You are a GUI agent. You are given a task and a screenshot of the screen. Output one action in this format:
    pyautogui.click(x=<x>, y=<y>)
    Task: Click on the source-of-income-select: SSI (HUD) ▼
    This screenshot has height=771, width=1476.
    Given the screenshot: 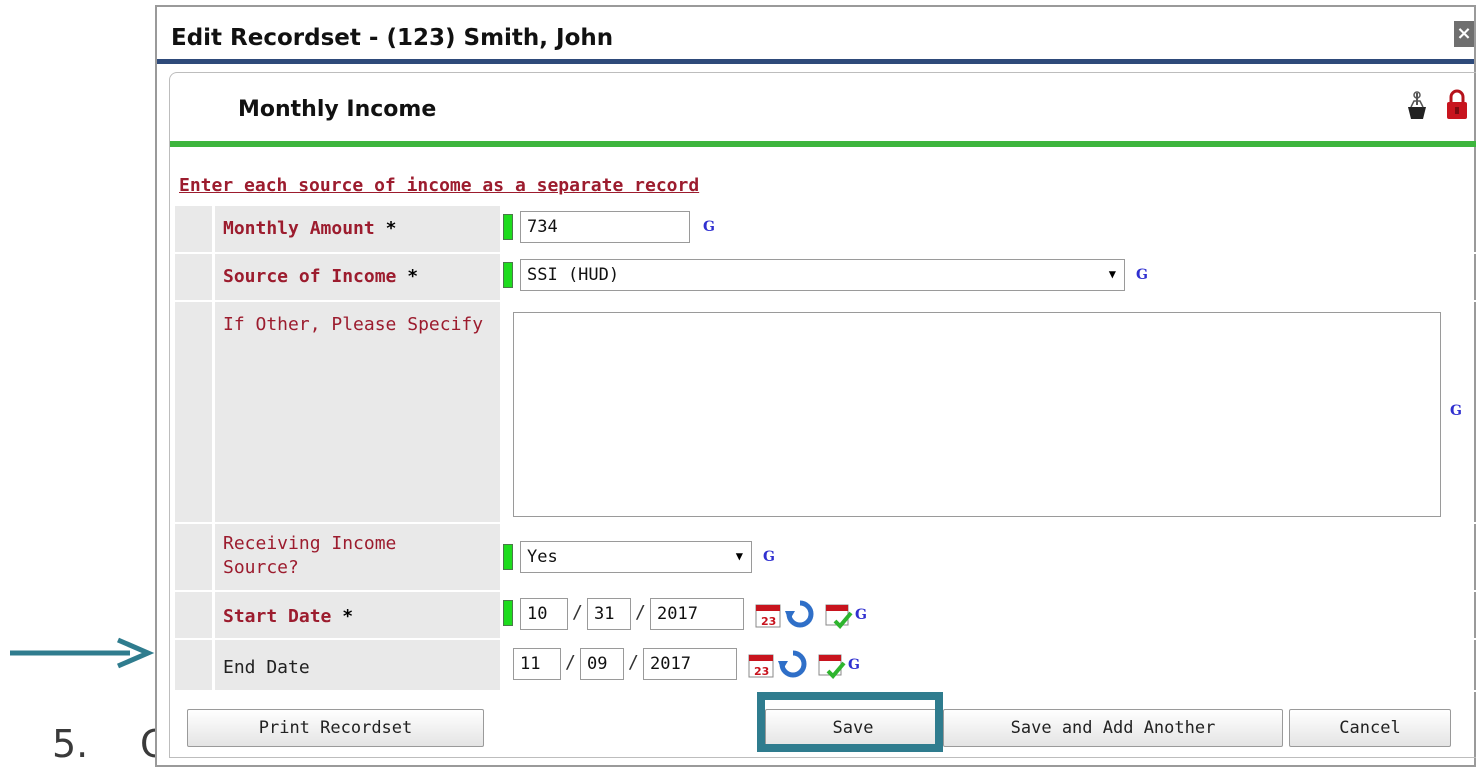 What is the action you would take?
    pyautogui.click(x=822, y=275)
    